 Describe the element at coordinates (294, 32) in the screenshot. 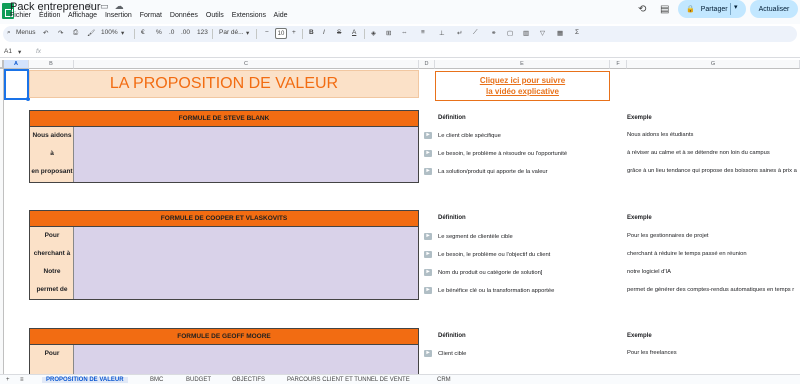

I see `font-size-increase-icon: +` at that location.